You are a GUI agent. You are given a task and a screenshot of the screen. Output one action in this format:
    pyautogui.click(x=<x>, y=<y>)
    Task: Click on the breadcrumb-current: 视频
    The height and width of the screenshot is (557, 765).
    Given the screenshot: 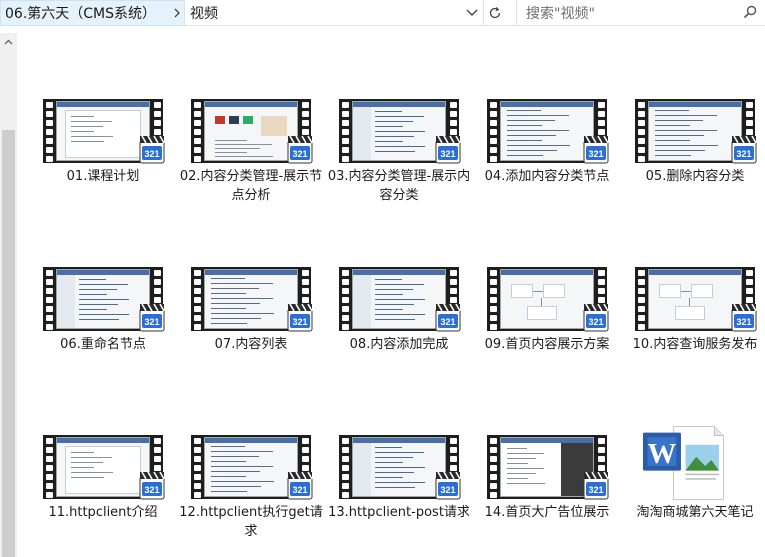 What is the action you would take?
    pyautogui.click(x=204, y=13)
    